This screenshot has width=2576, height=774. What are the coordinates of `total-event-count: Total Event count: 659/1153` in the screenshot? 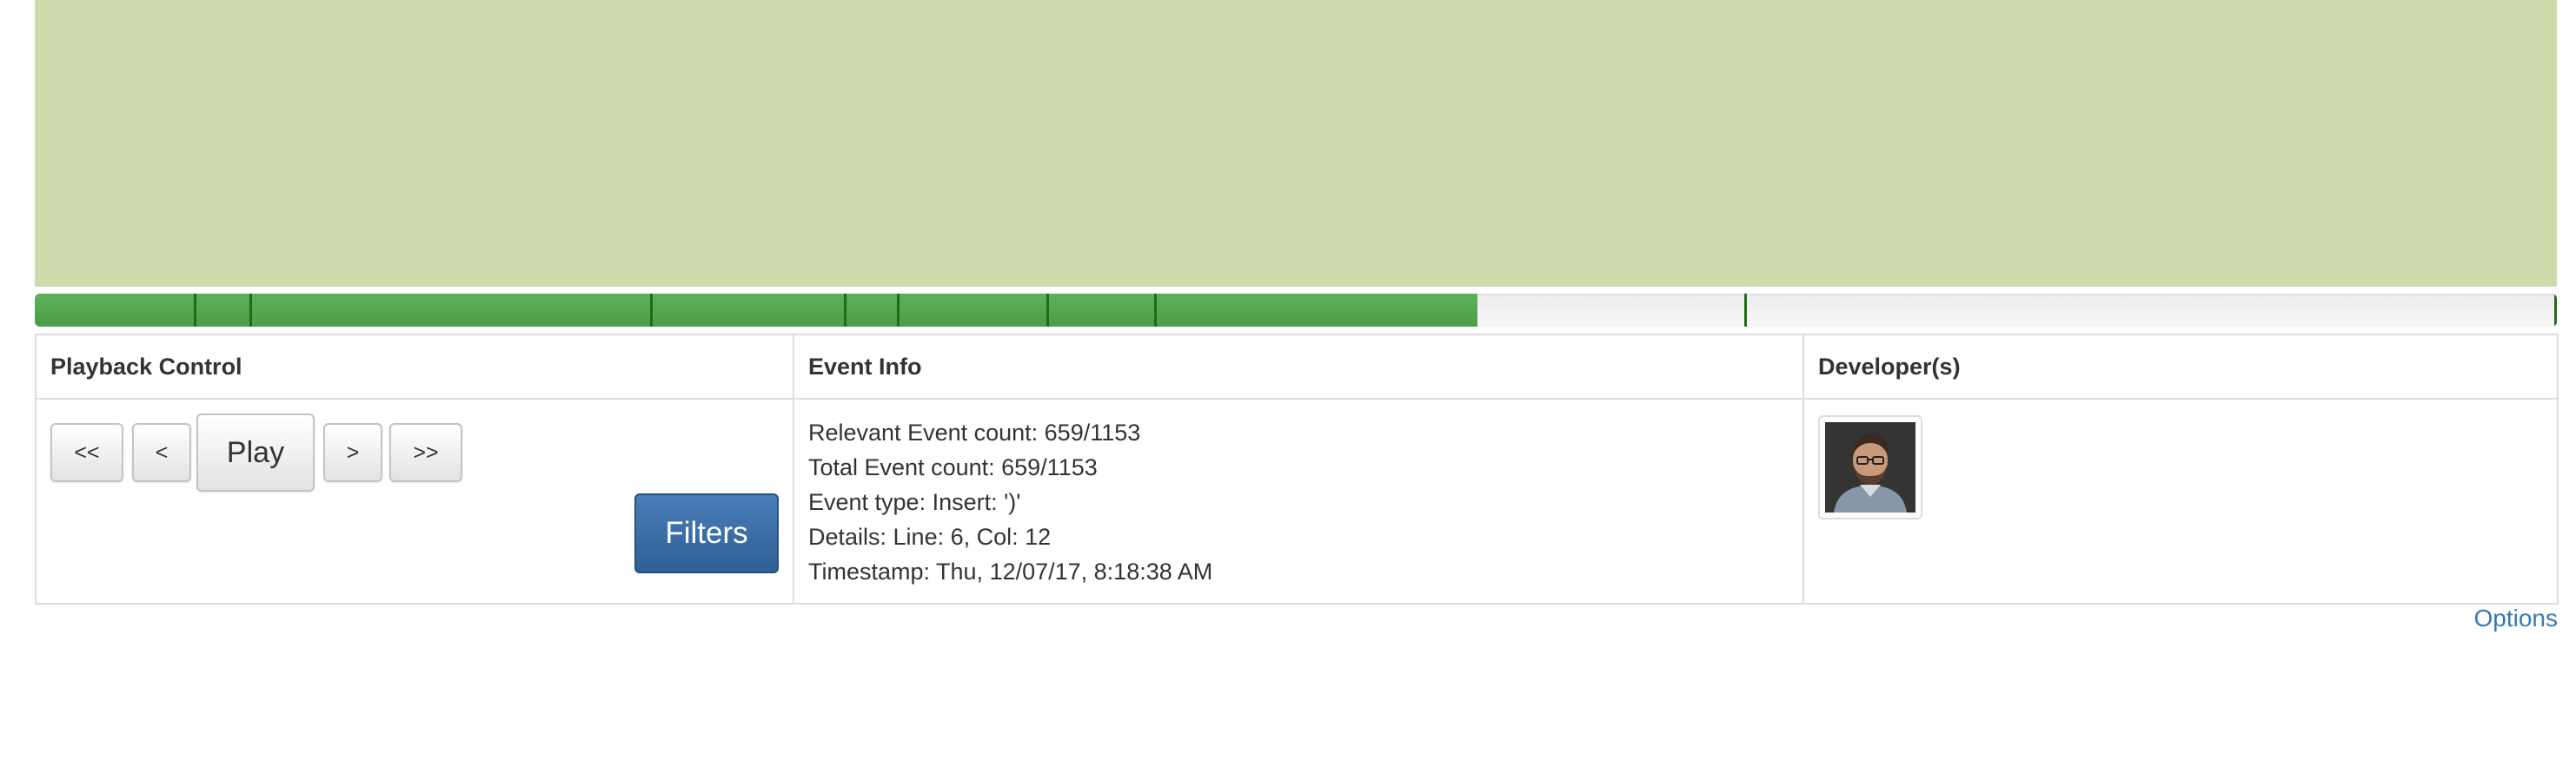 It's located at (953, 467).